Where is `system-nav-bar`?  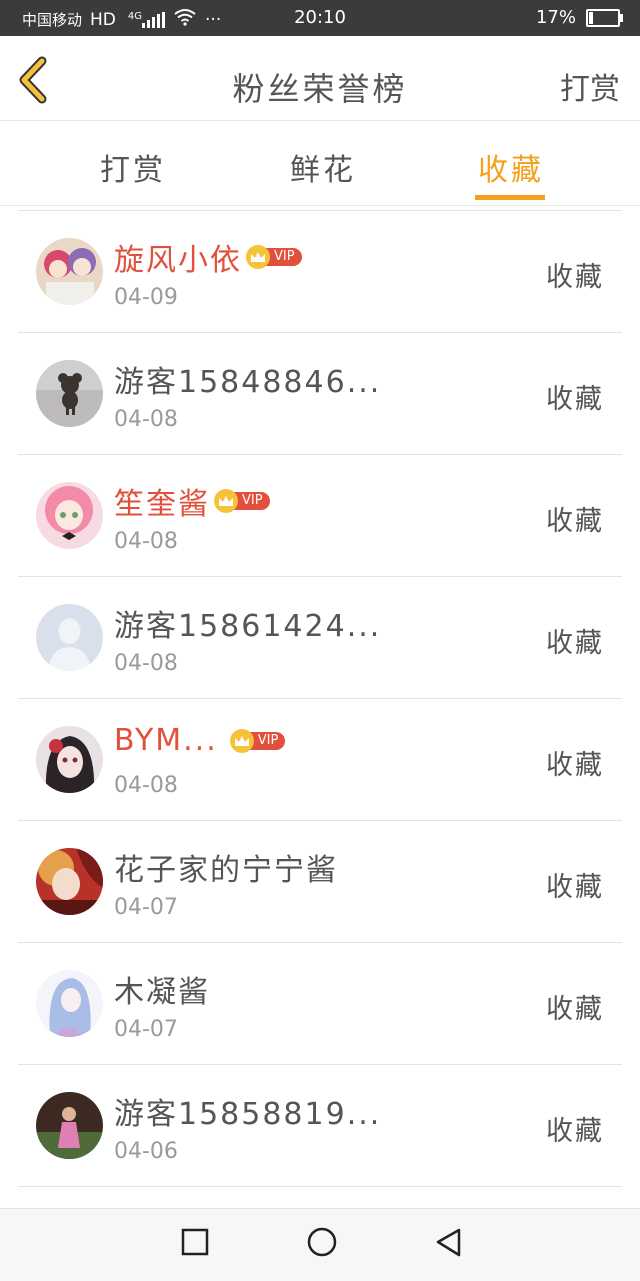
system-nav-bar is located at coordinates (320, 1244).